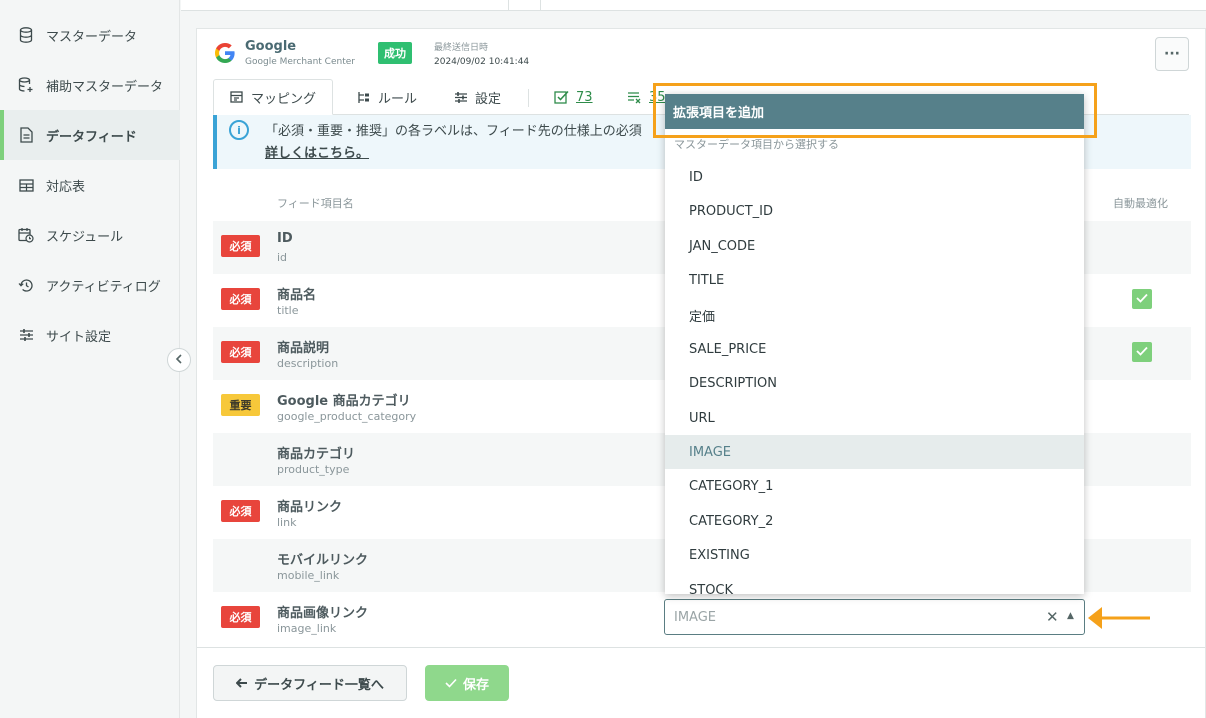  I want to click on sidebar-item-label: データフィード, so click(91, 137).